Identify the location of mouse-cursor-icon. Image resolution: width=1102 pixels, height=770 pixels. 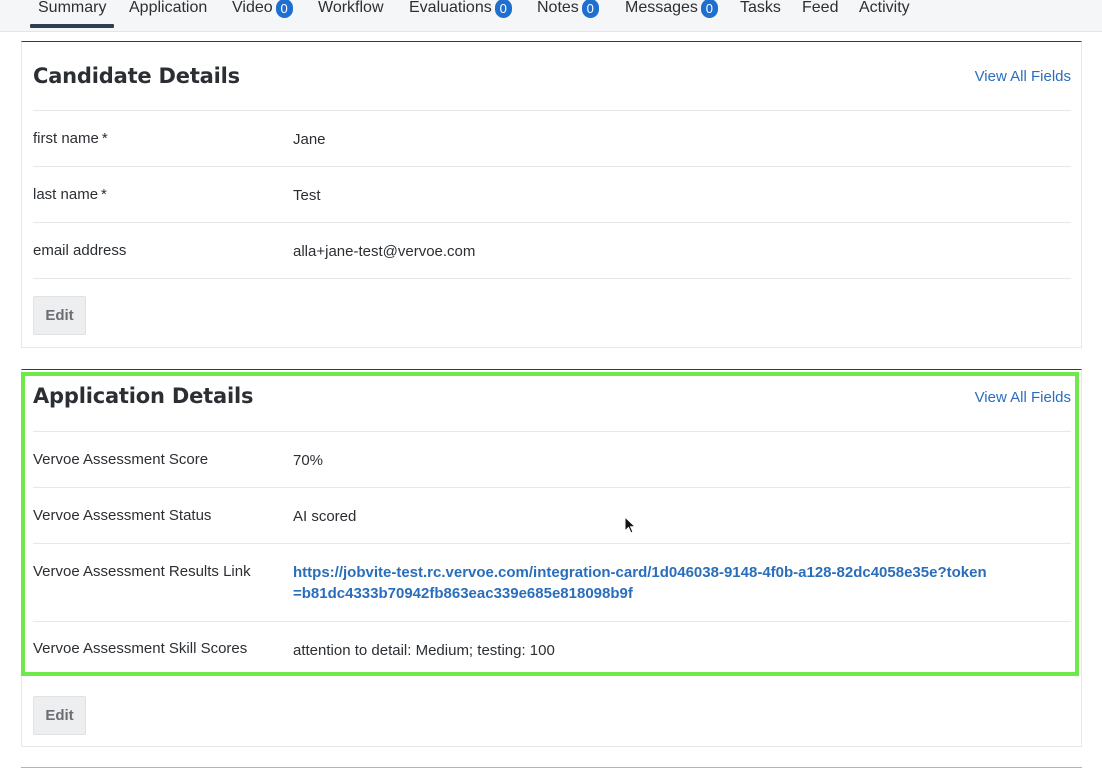
(630, 525).